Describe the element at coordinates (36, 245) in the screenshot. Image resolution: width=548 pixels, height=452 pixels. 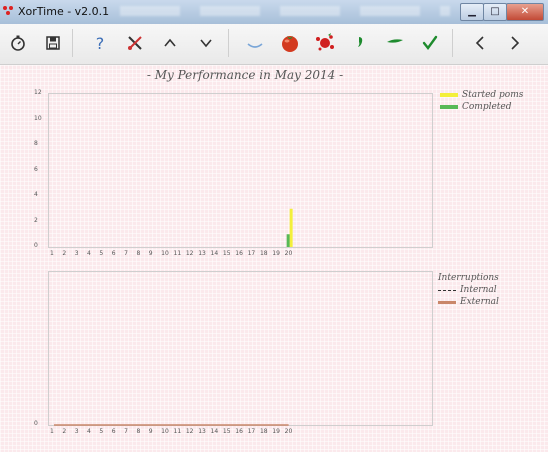
I see `y-tick-label: 0` at that location.